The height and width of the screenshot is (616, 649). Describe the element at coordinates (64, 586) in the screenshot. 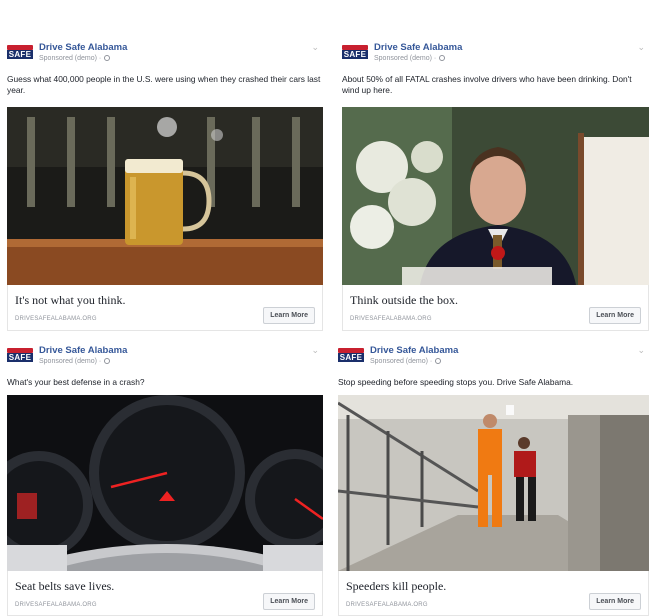

I see `ad-headline: Seat belts save lives.` at that location.